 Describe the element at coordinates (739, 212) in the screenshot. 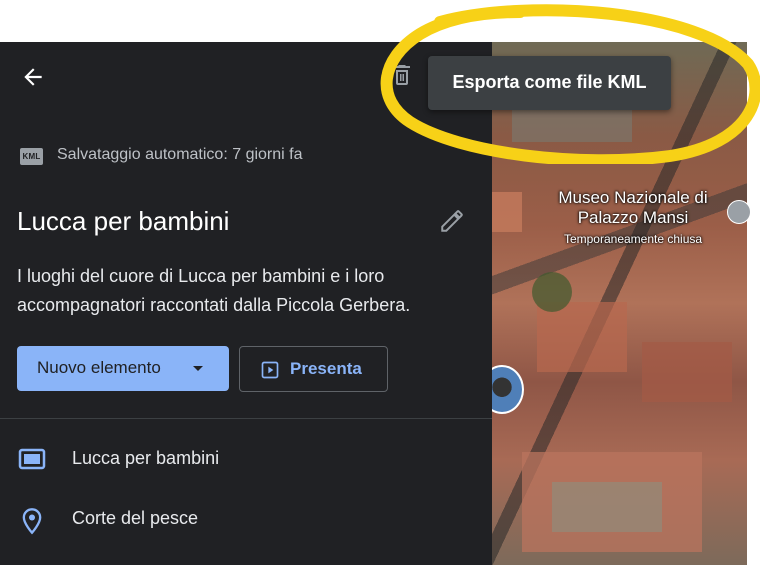

I see `museum-marker-icon` at that location.